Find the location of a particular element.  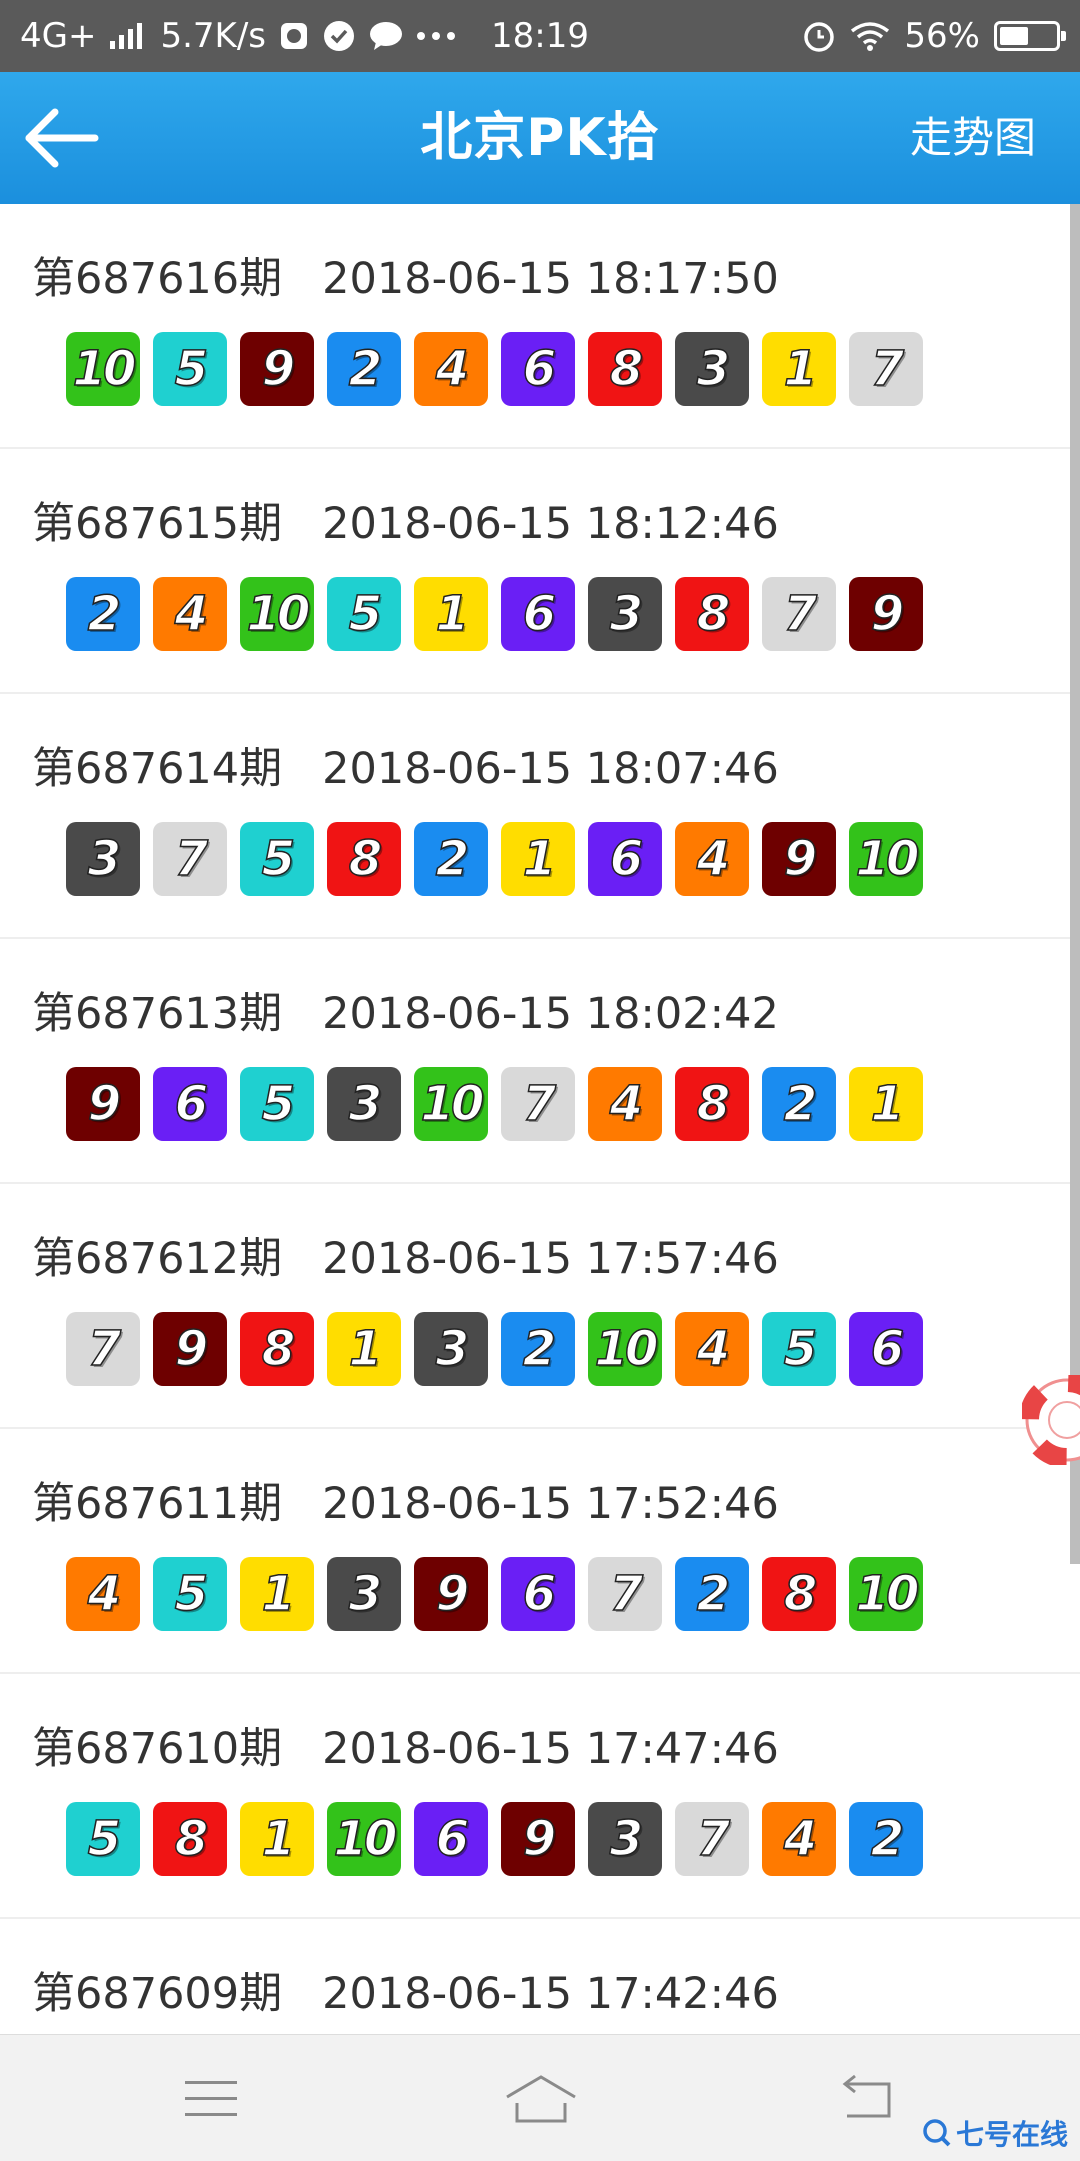

system-nav-bar: 七号在线 is located at coordinates (540, 2097).